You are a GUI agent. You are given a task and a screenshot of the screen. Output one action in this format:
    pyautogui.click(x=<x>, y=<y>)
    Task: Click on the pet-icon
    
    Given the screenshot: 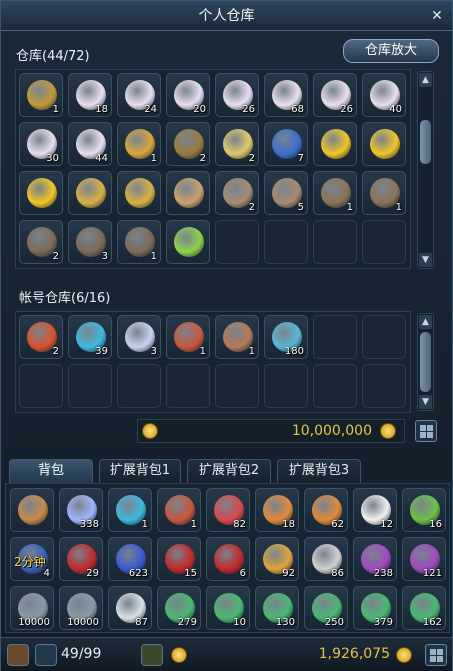 What is the action you would take?
    pyautogui.click(x=152, y=655)
    